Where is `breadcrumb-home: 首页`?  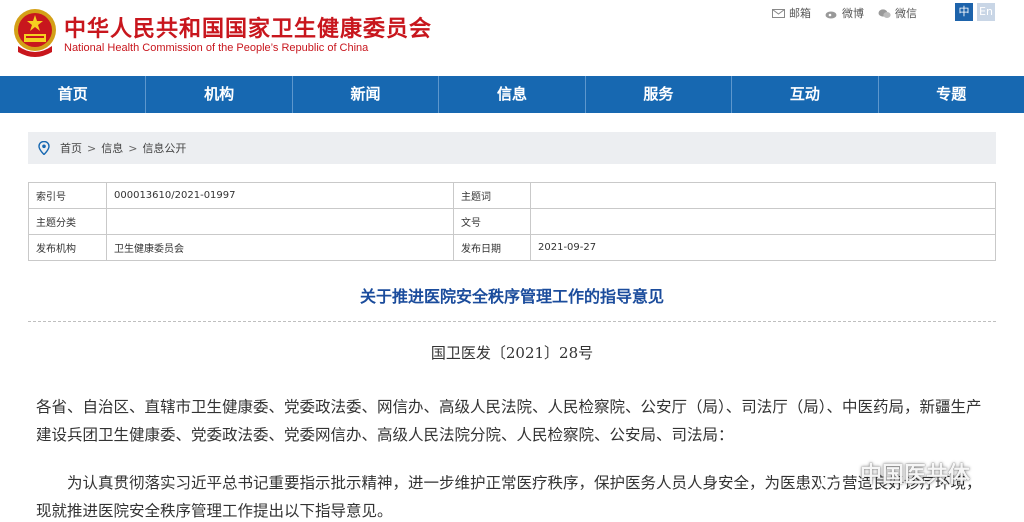
breadcrumb-home: 首页 is located at coordinates (71, 148).